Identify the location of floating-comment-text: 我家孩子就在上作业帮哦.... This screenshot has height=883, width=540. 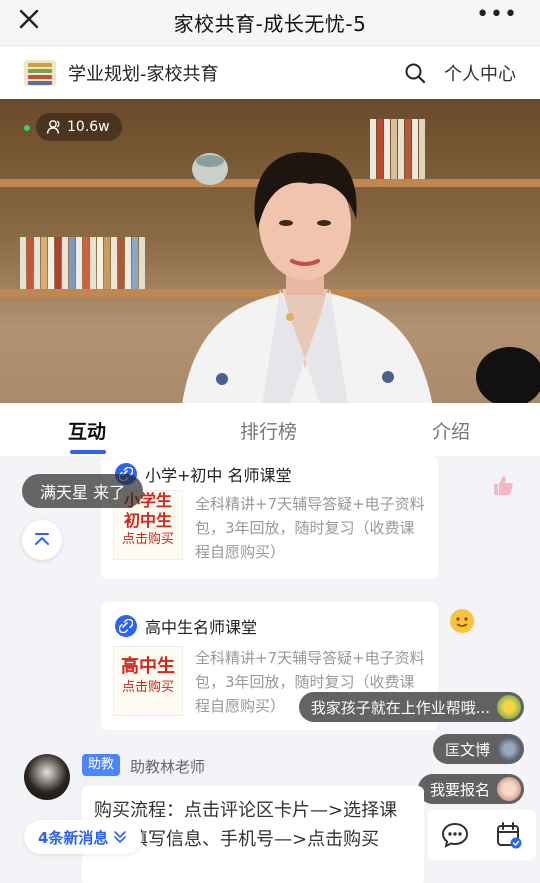
(400, 707).